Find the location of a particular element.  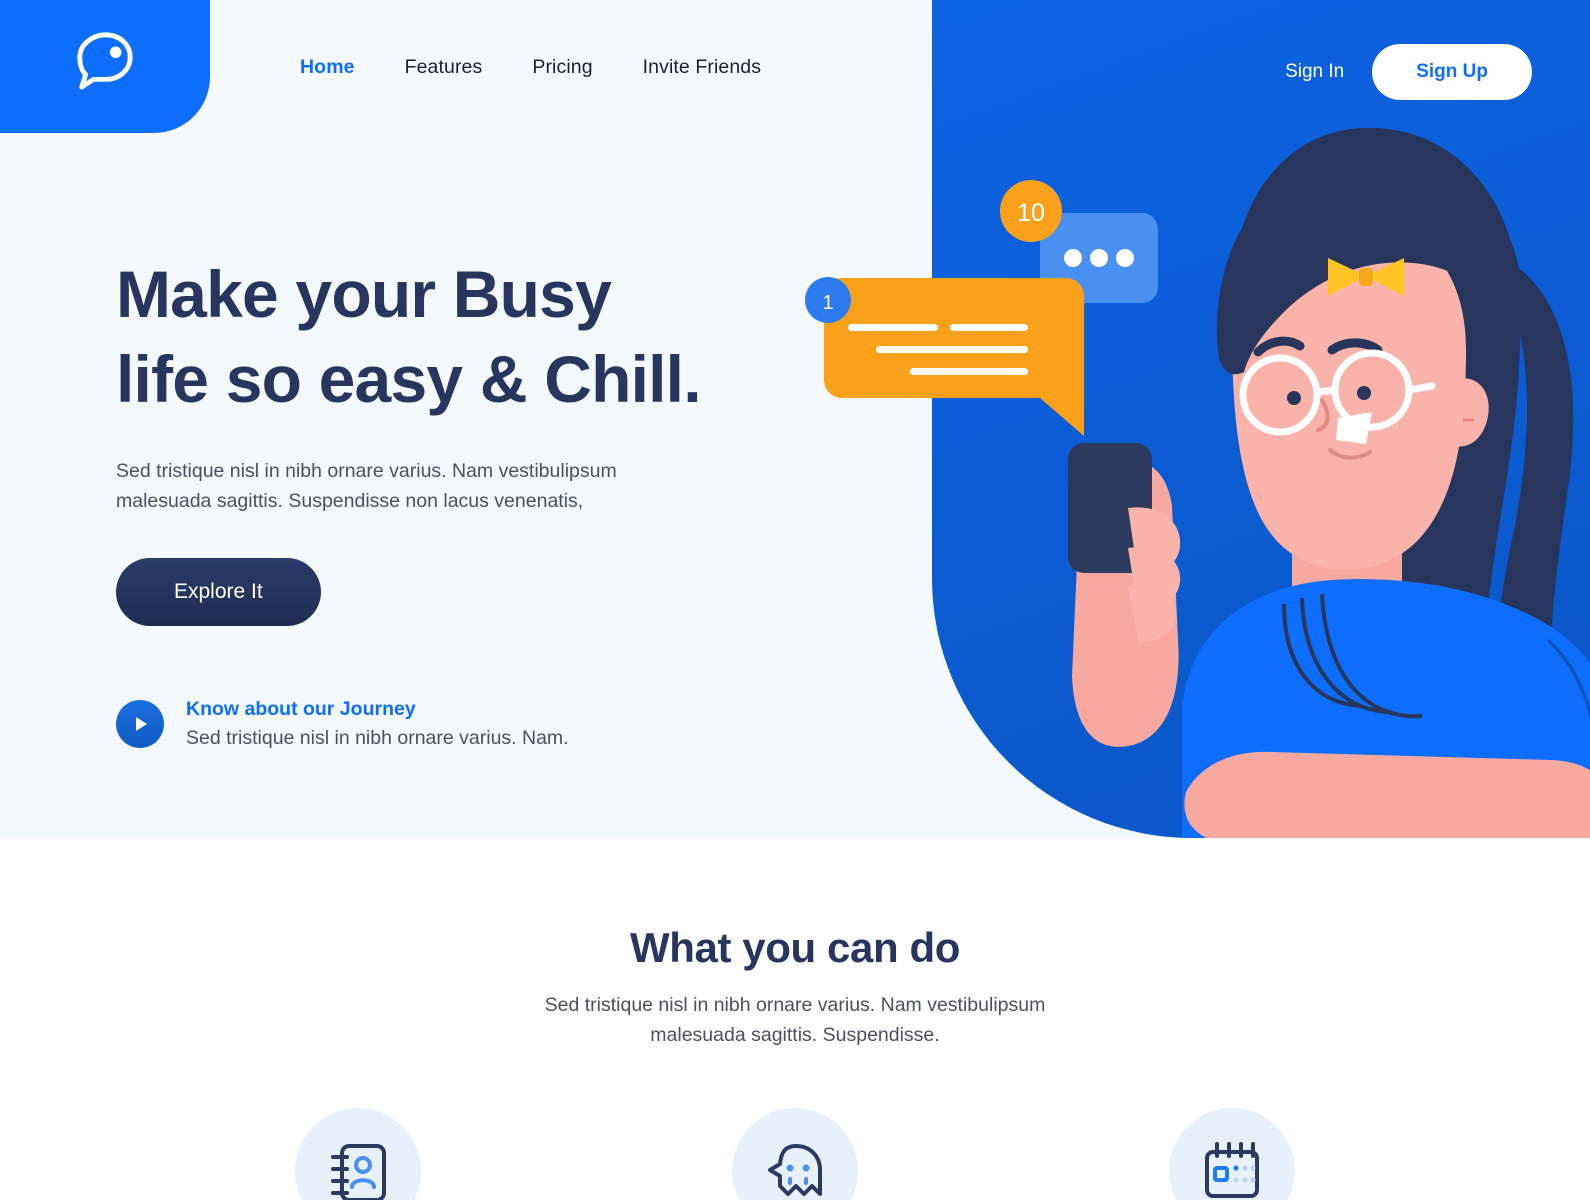

logo is located at coordinates (105, 66).